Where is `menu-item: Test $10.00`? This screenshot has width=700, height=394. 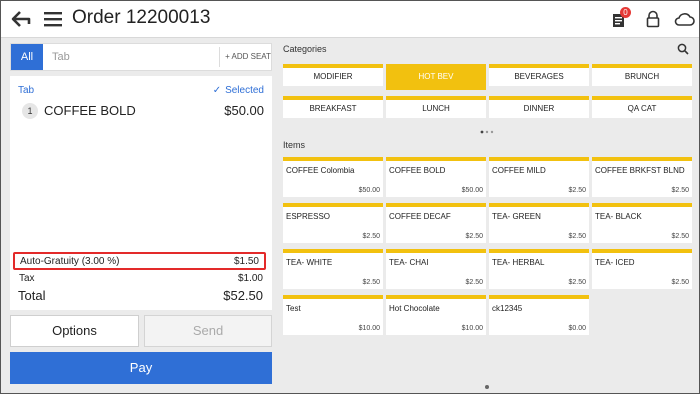
menu-item: Test $10.00 is located at coordinates (333, 315).